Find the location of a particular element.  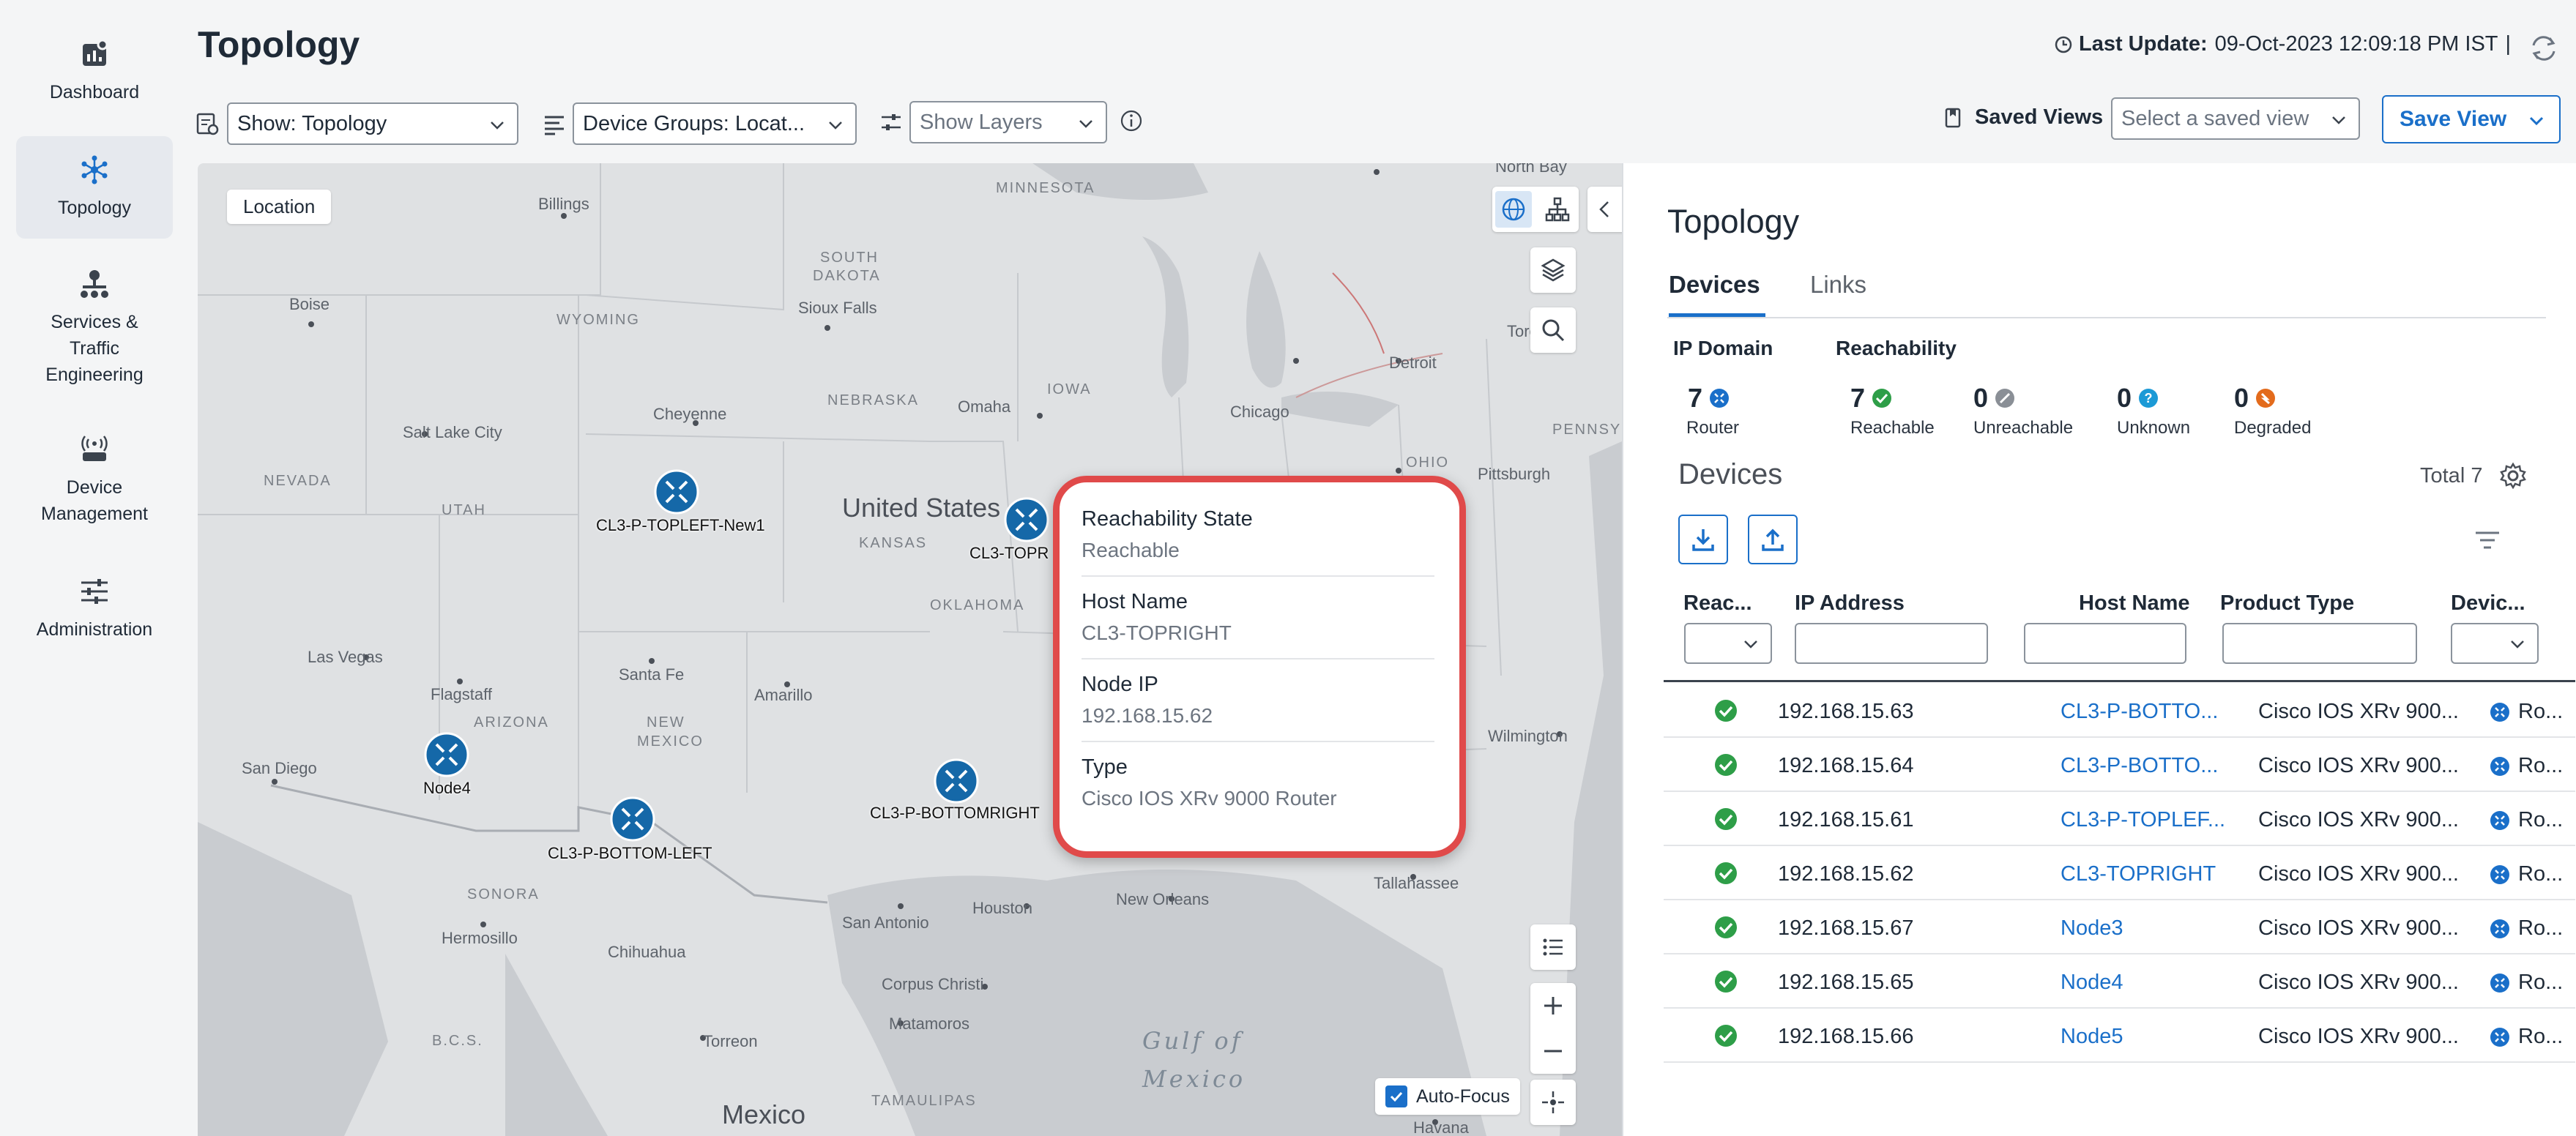

stat-reachable-label: Reachable is located at coordinates (1892, 428).